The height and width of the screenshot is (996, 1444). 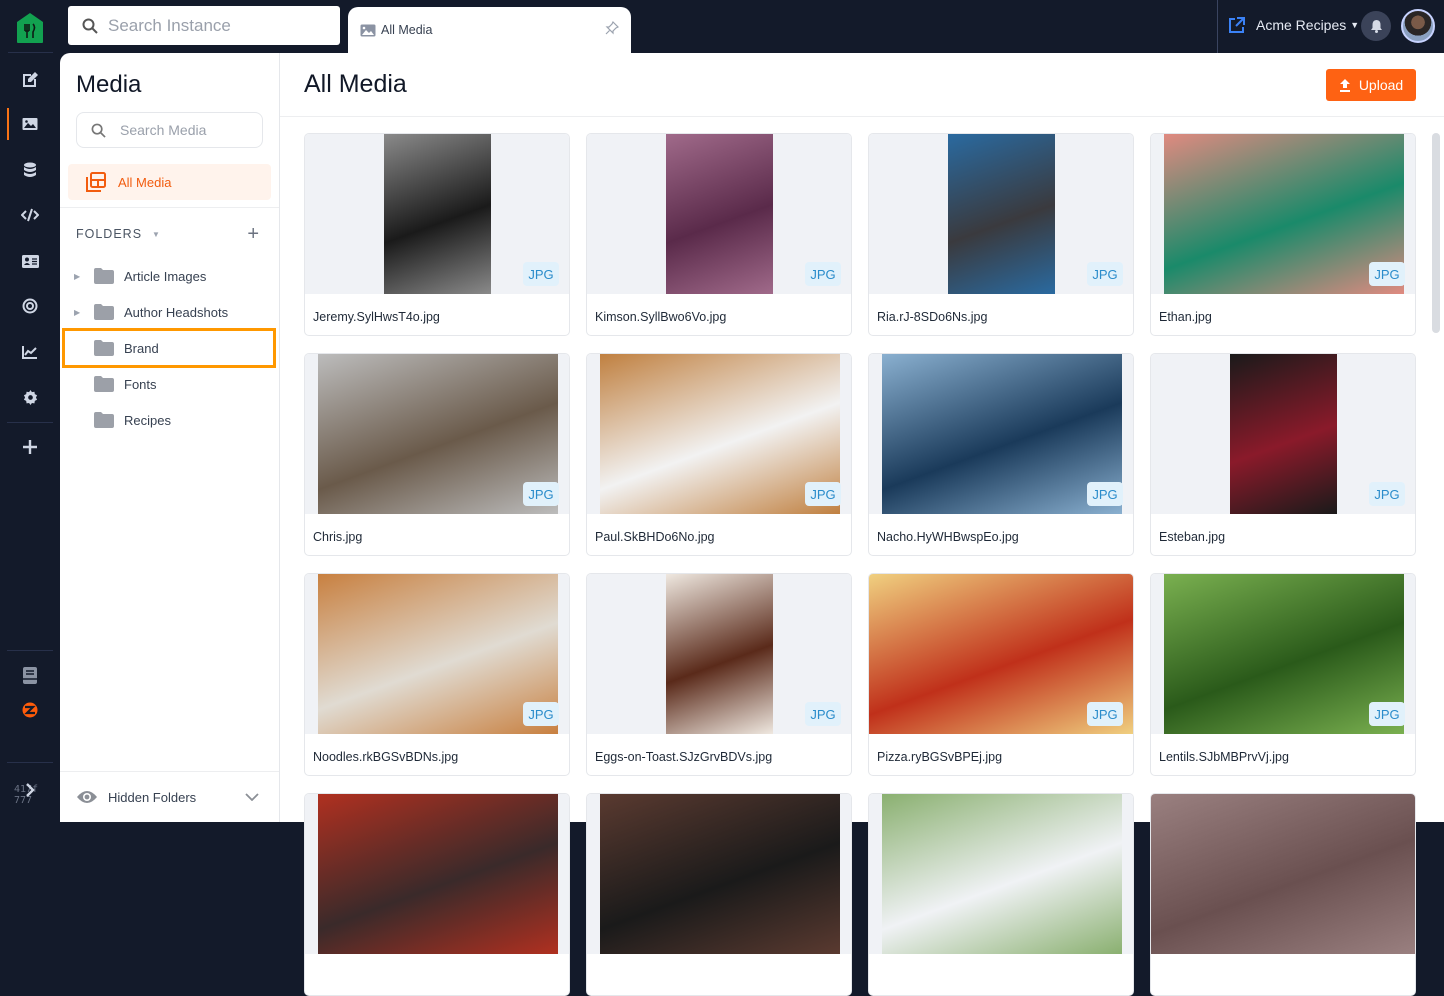 What do you see at coordinates (30, 28) in the screenshot?
I see `app-logo-icon` at bounding box center [30, 28].